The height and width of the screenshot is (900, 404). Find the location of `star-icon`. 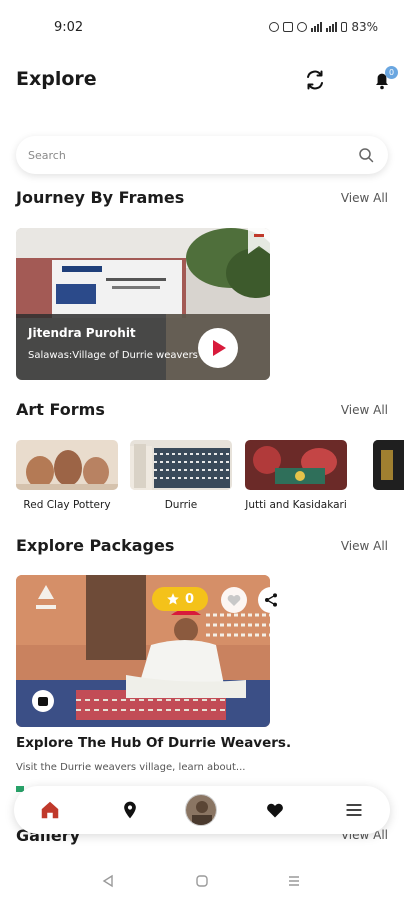

star-icon is located at coordinates (173, 599).